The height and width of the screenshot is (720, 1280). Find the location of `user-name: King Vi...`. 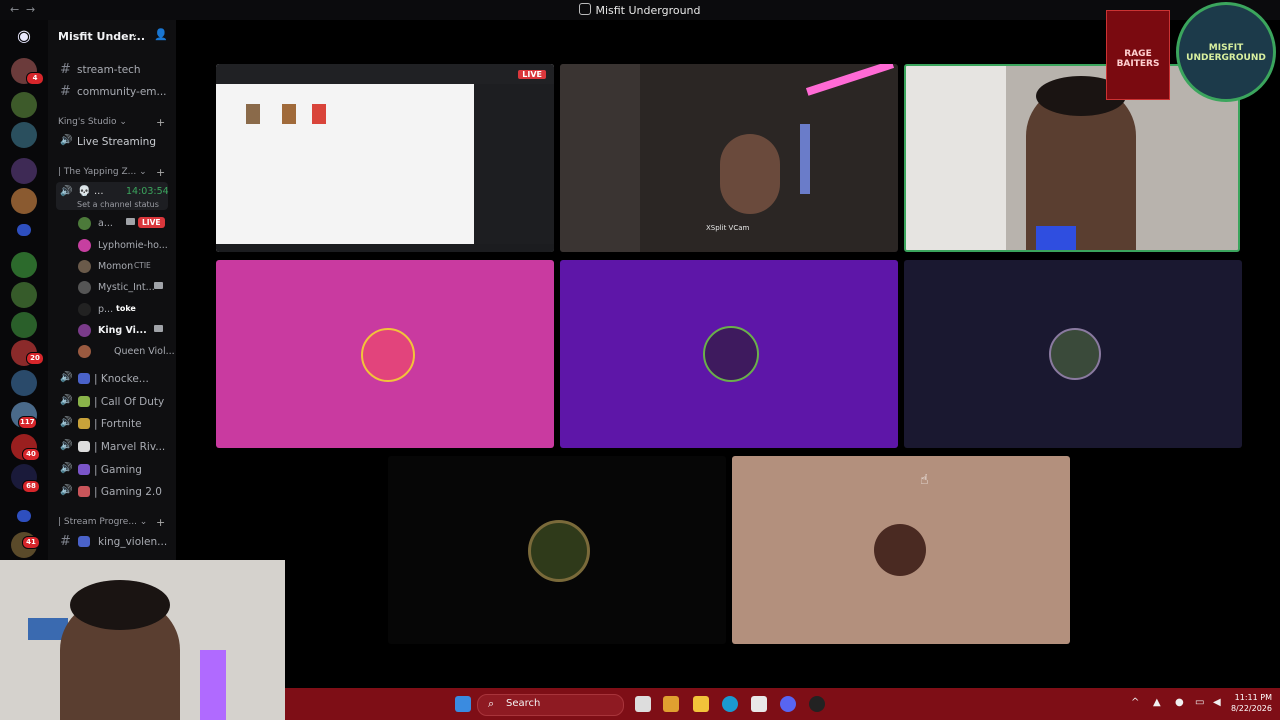

user-name: King Vi... is located at coordinates (122, 330).